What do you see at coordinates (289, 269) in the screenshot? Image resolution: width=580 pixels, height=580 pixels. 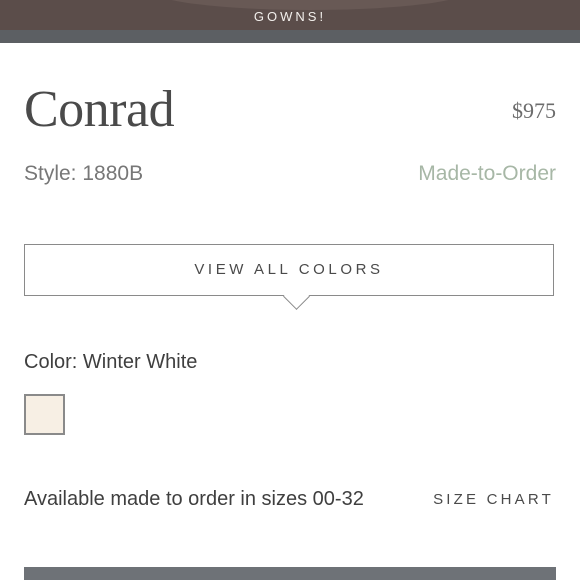 I see `view-all-colors-label: VIEW ALL COLORS` at bounding box center [289, 269].